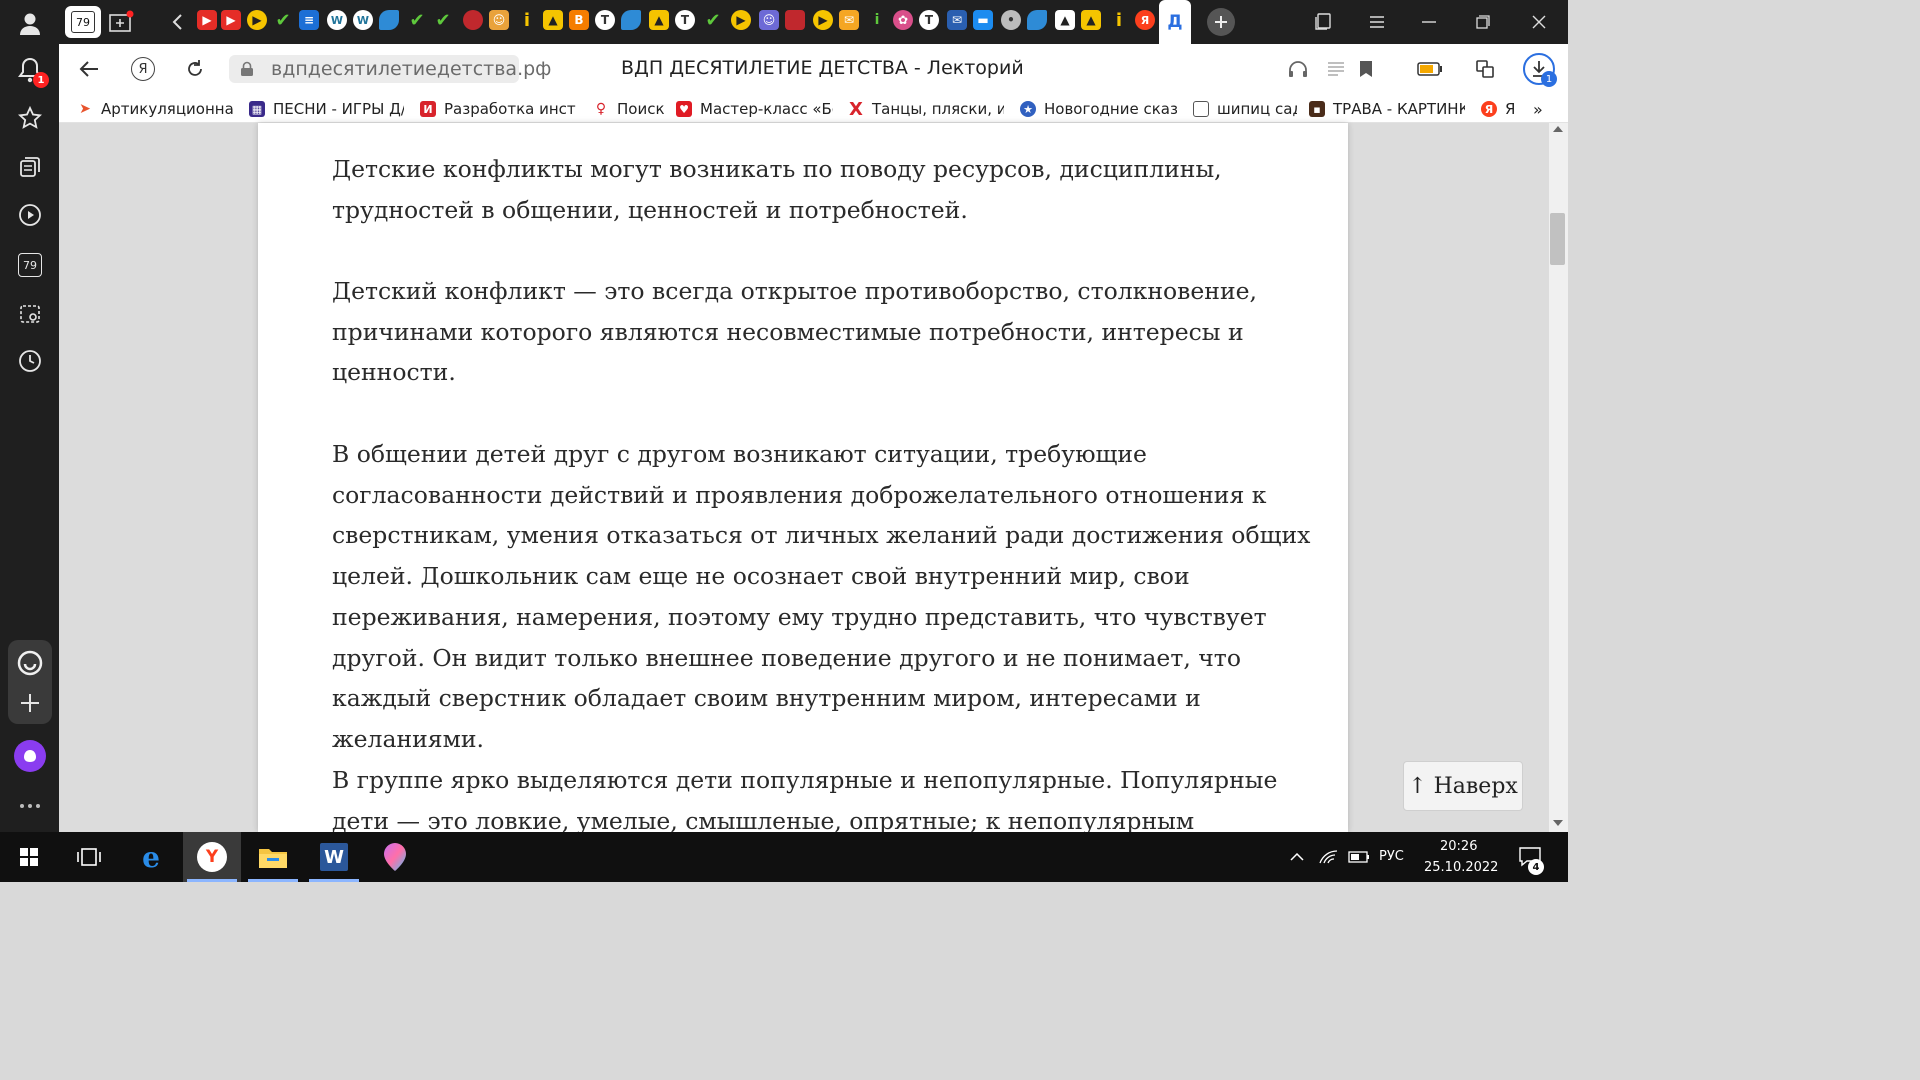 The image size is (1920, 1080). I want to click on counter-79-icon: 79, so click(30, 265).